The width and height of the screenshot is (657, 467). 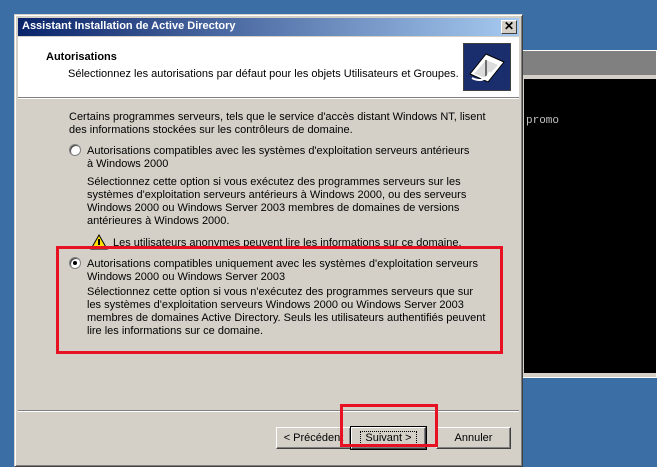 What do you see at coordinates (268, 411) in the screenshot?
I see `button-separator-light` at bounding box center [268, 411].